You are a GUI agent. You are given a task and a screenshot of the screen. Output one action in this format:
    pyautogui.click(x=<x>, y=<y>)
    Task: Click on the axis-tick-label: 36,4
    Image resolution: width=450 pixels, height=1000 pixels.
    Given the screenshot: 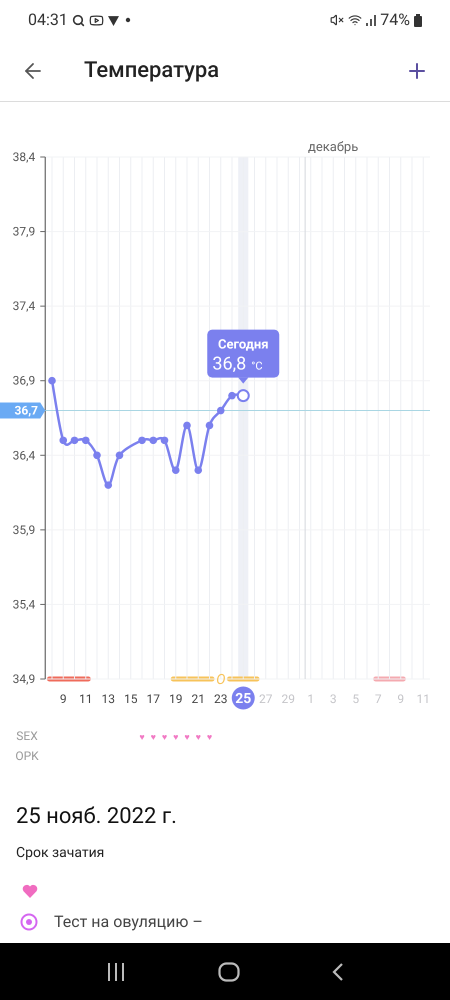 What is the action you would take?
    pyautogui.click(x=24, y=455)
    